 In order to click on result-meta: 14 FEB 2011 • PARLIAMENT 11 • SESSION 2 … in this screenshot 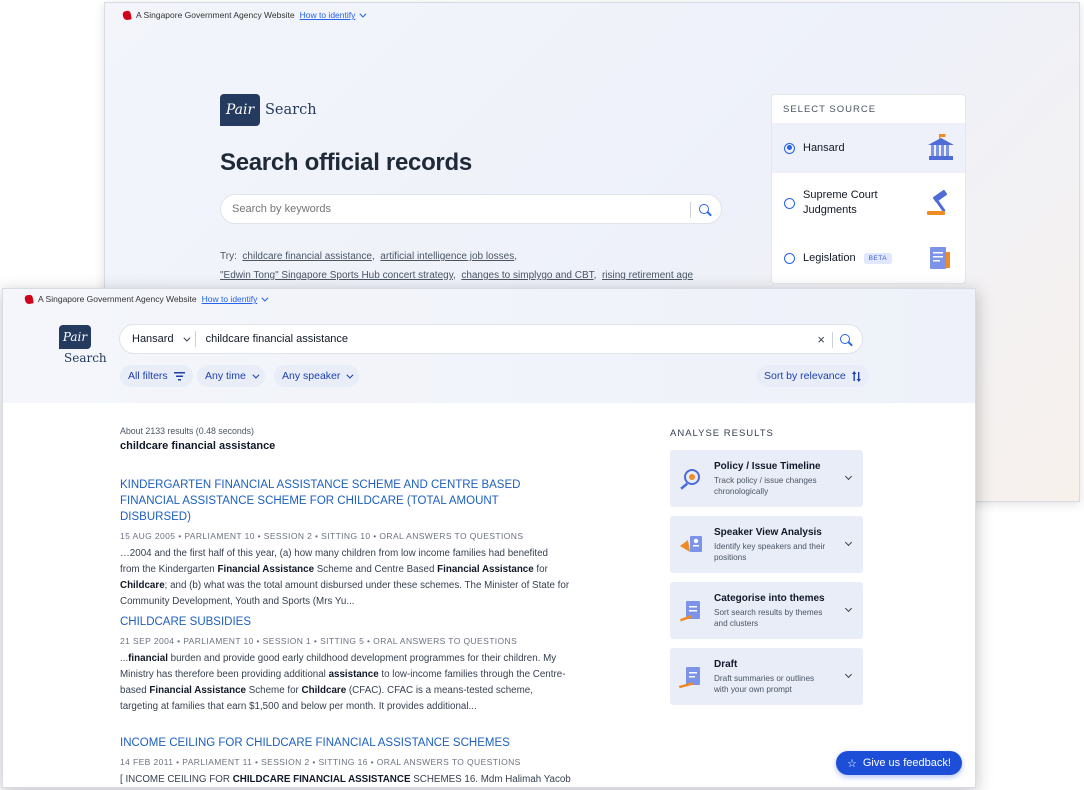, I will do `click(320, 762)`.